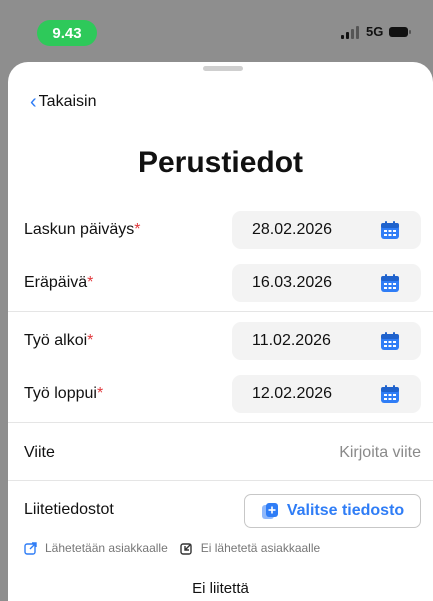 Image resolution: width=433 pixels, height=601 pixels. Describe the element at coordinates (33, 102) in the screenshot. I see `chevron-left-icon: ‹` at that location.